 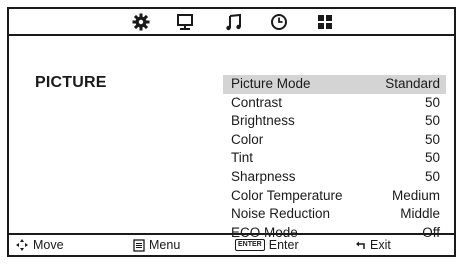 What do you see at coordinates (334, 121) in the screenshot?
I see `menu-row: Brightness 50` at bounding box center [334, 121].